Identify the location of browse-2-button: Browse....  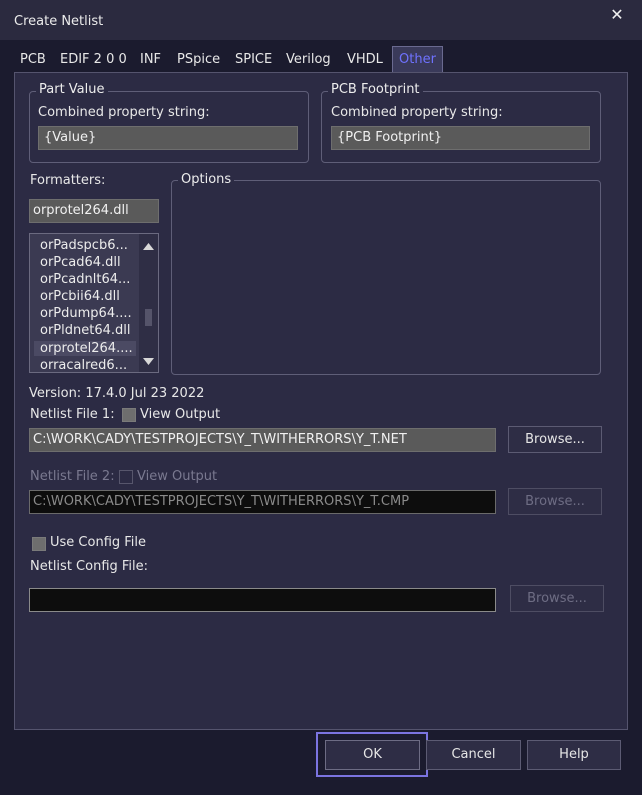
(555, 501).